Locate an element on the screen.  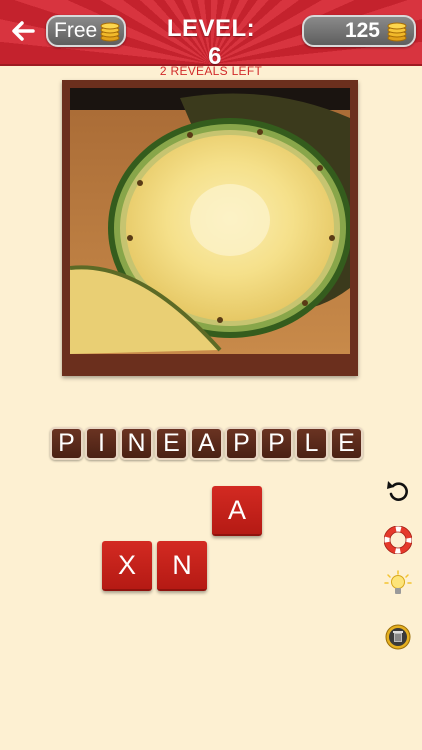
coin-balance-button: 125 is located at coordinates (359, 31).